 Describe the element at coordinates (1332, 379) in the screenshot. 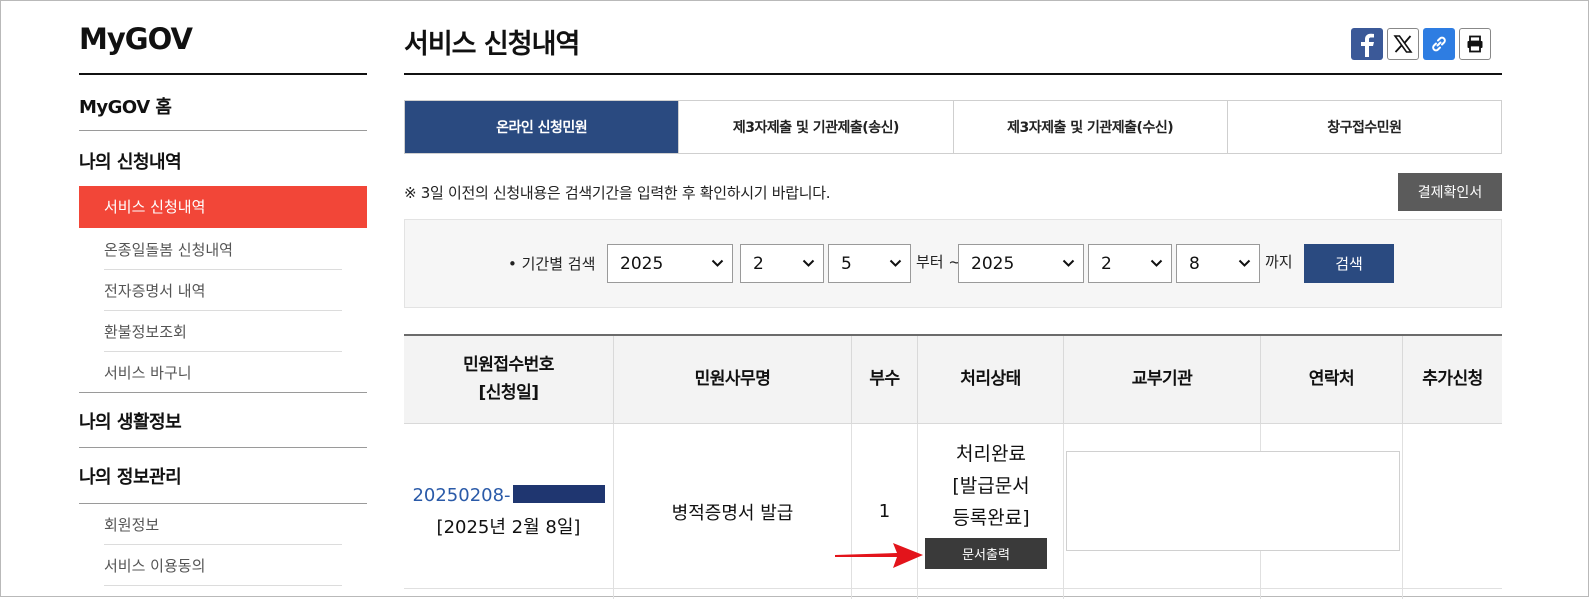

I see `col-contact: 연락처` at that location.